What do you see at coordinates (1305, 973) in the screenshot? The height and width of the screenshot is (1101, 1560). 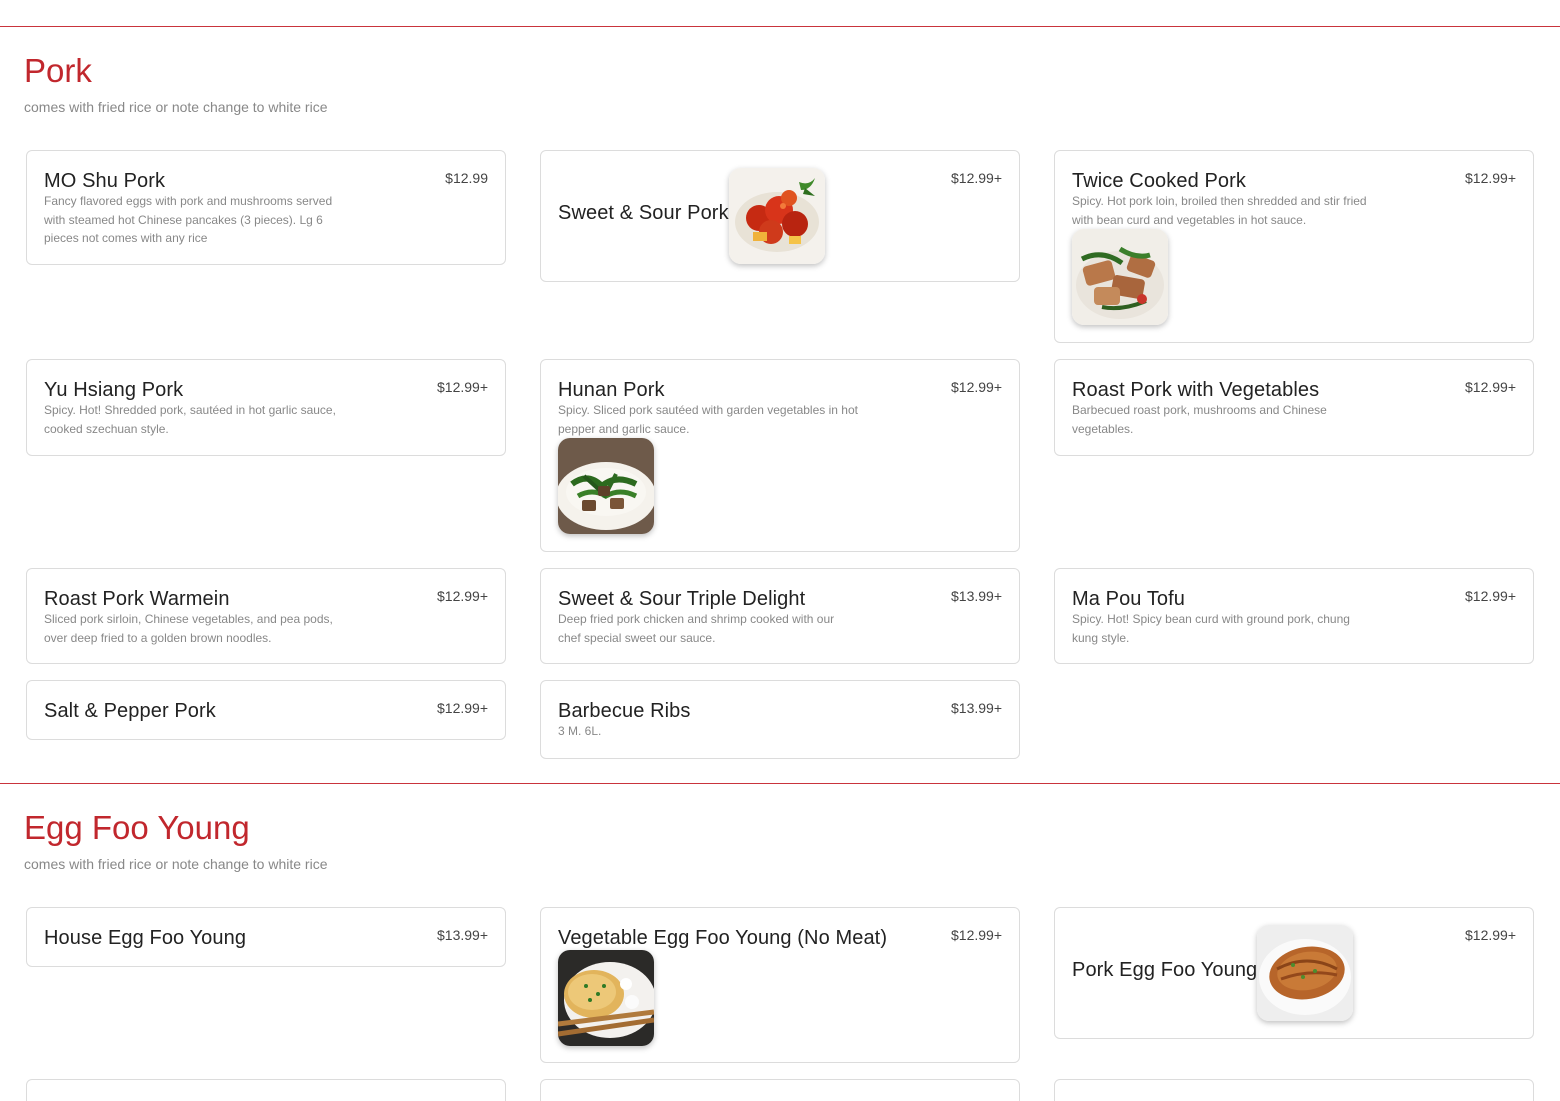 I see `pork-egg-foo-young-photo` at bounding box center [1305, 973].